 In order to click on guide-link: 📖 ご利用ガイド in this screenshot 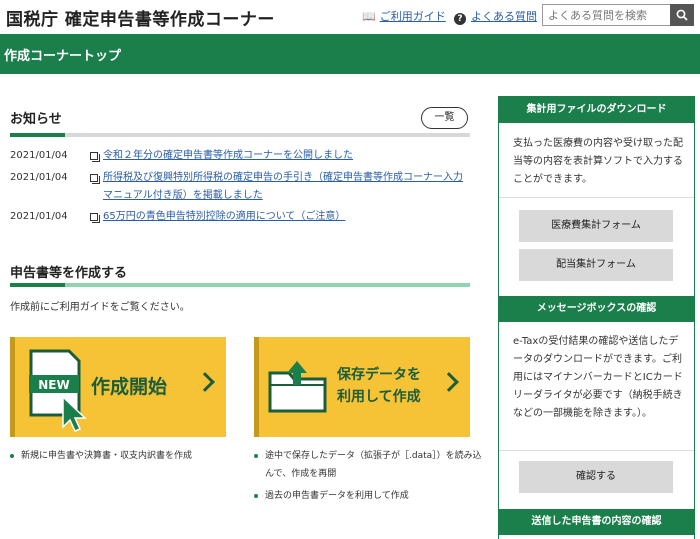, I will do `click(404, 16)`.